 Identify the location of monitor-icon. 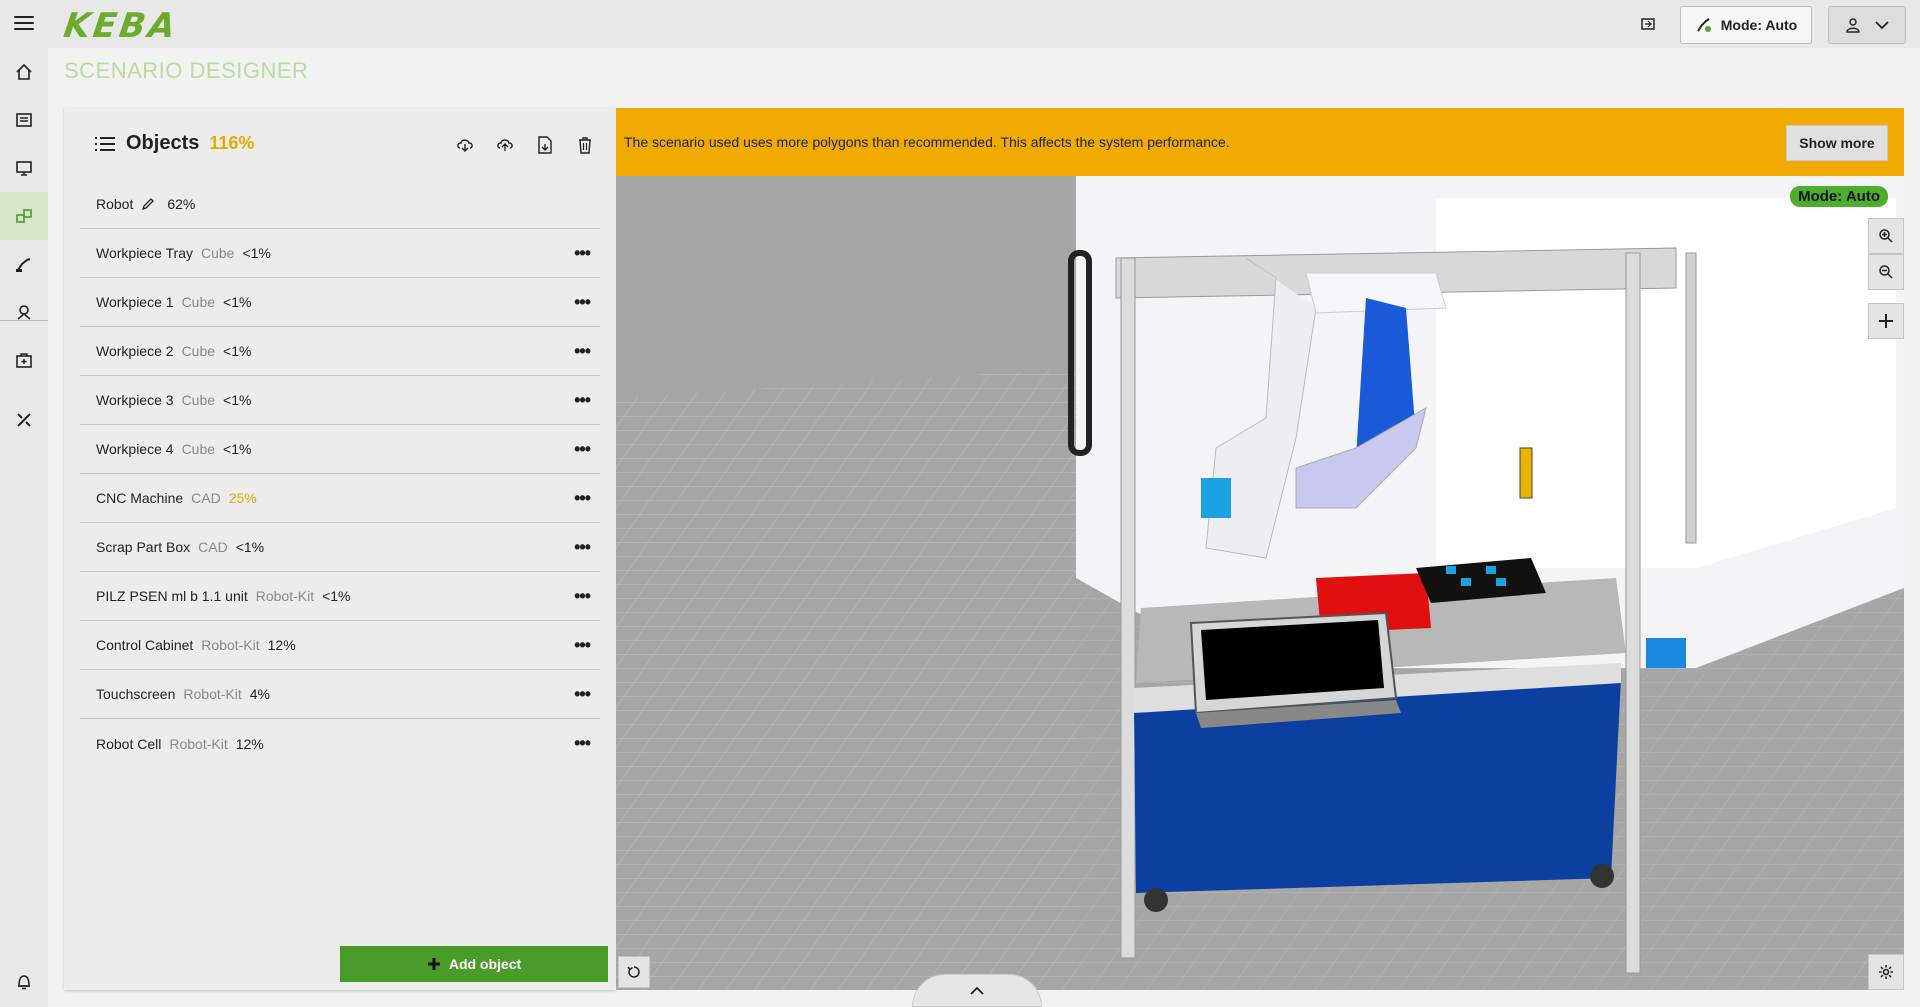
(24, 168).